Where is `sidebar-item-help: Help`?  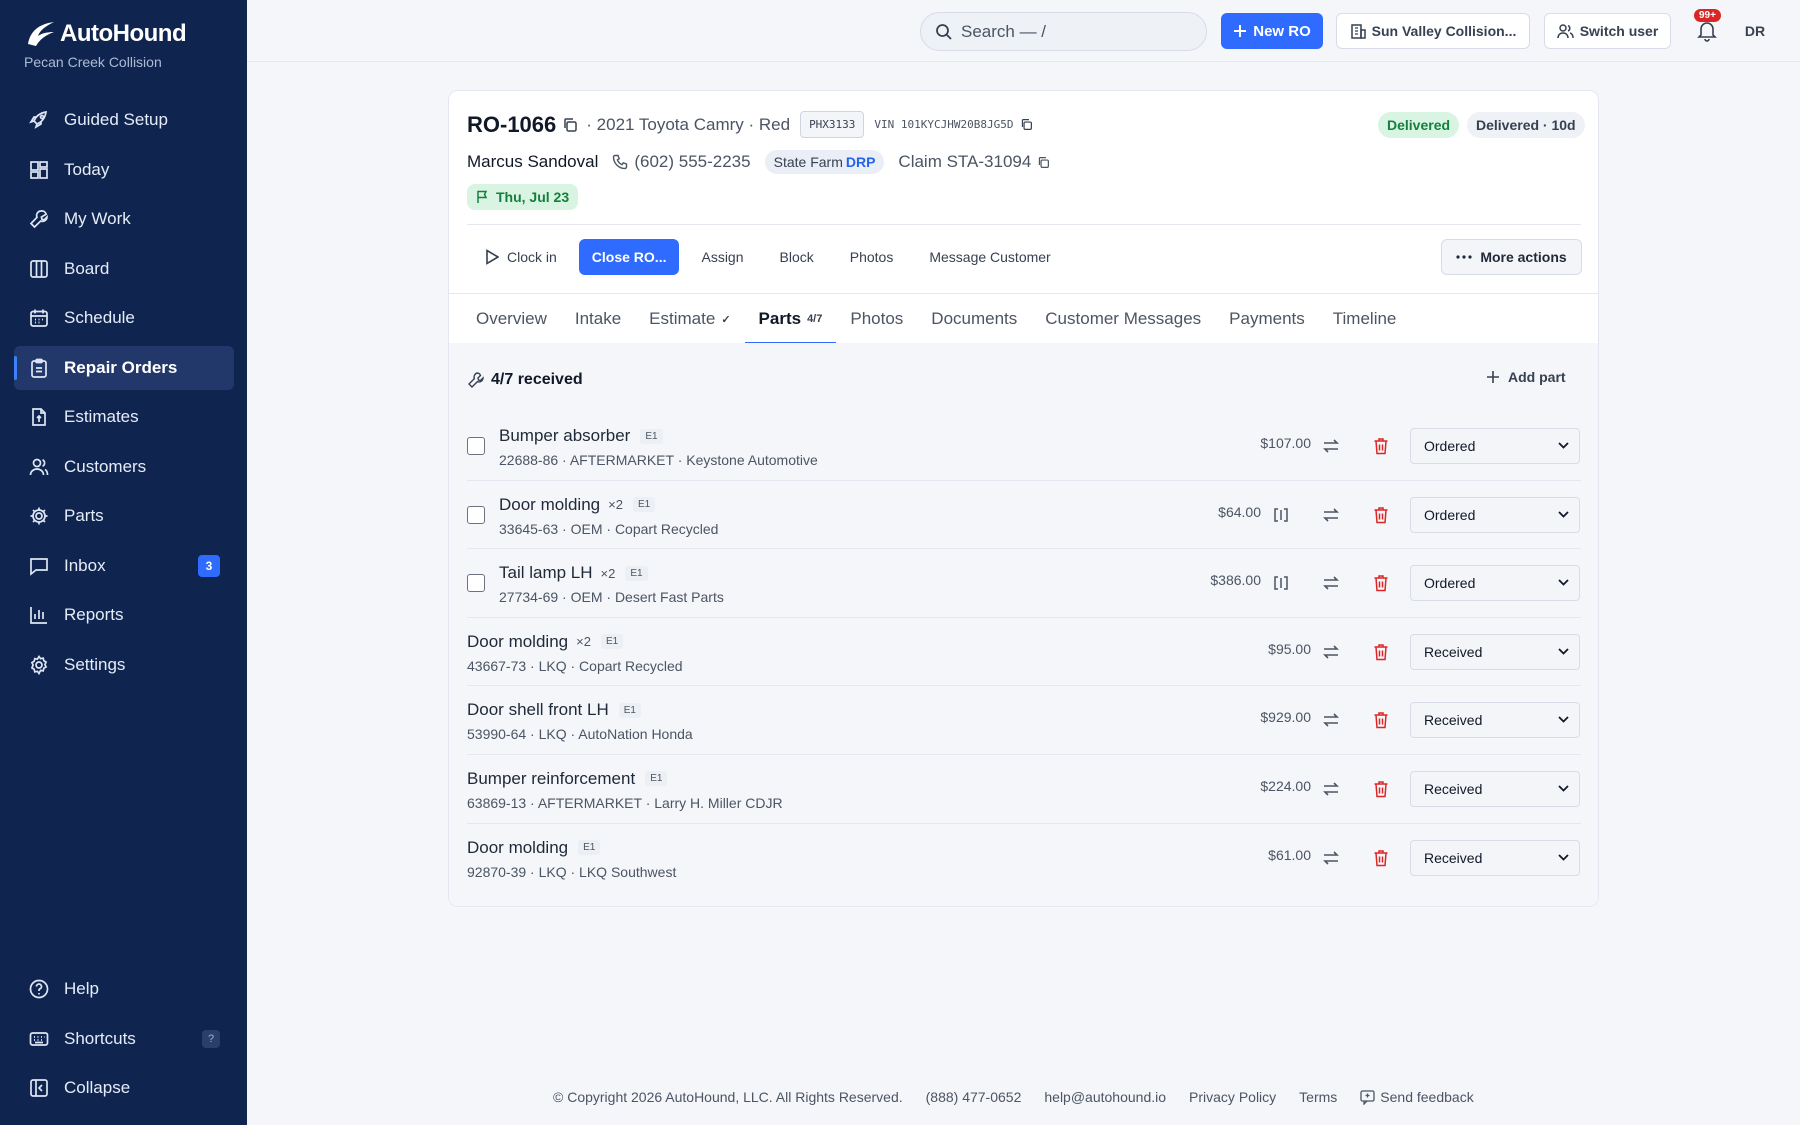
sidebar-item-help: Help is located at coordinates (124, 989).